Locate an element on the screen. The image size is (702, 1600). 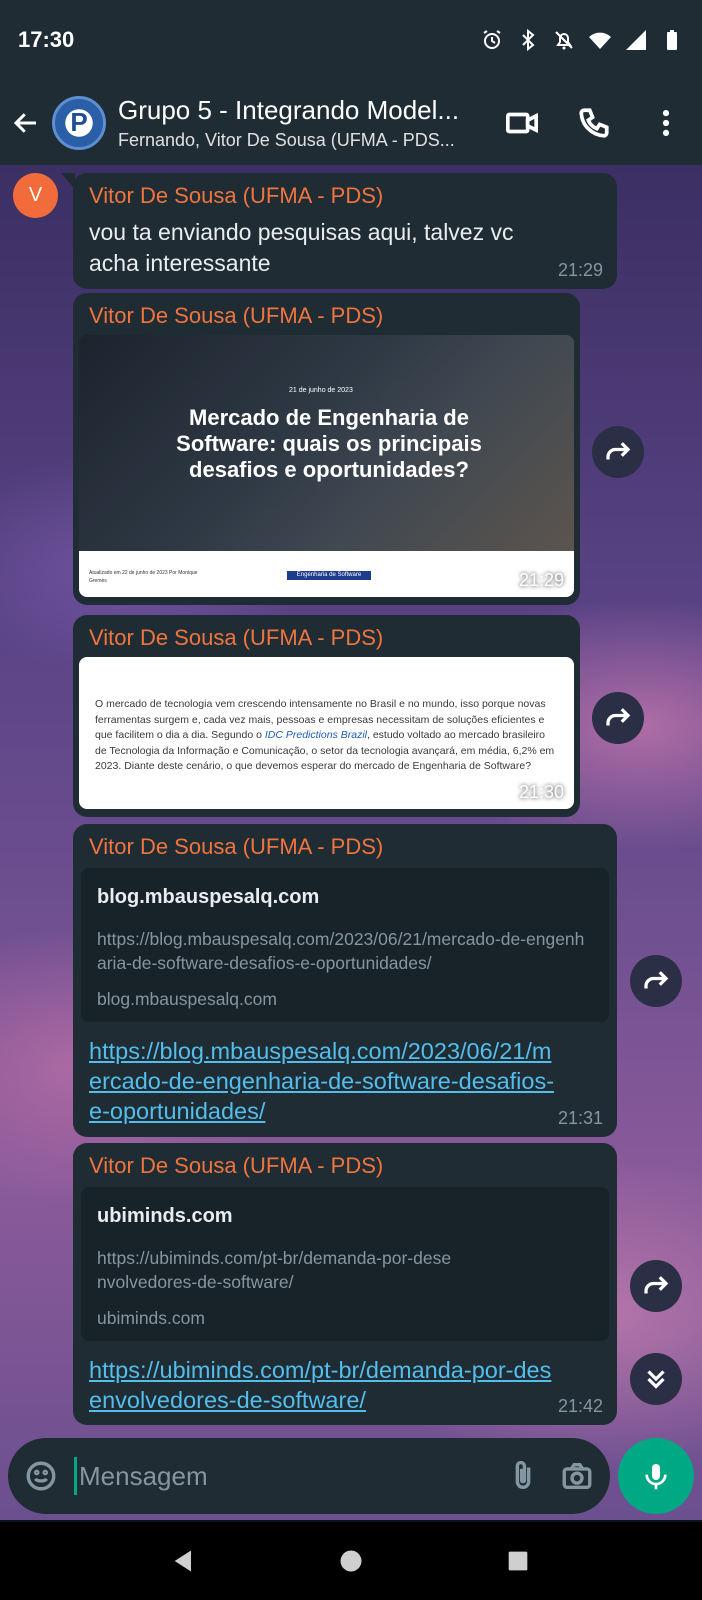
nav-back-icon is located at coordinates (184, 1561).